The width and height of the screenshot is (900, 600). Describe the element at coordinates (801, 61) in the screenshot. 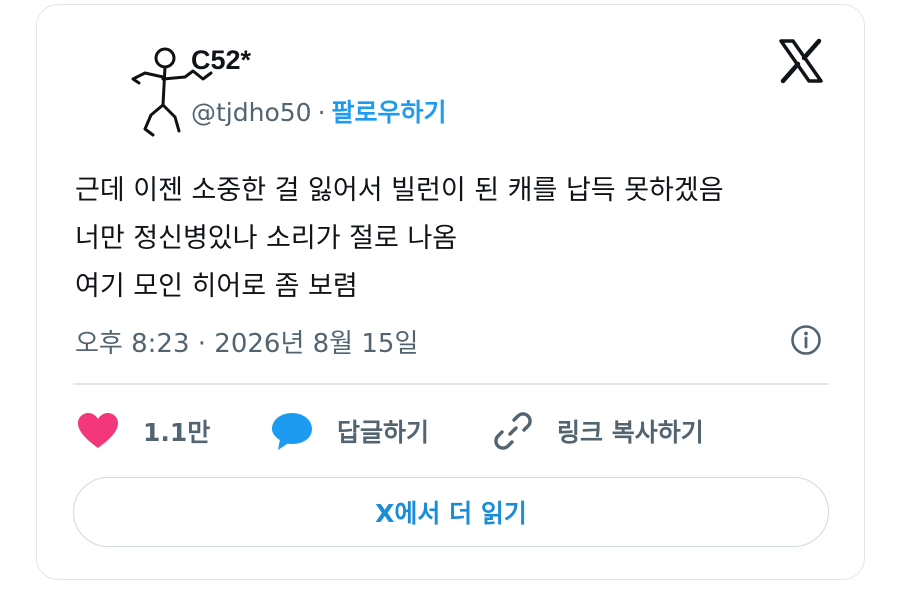

I see `x-logo-icon` at that location.